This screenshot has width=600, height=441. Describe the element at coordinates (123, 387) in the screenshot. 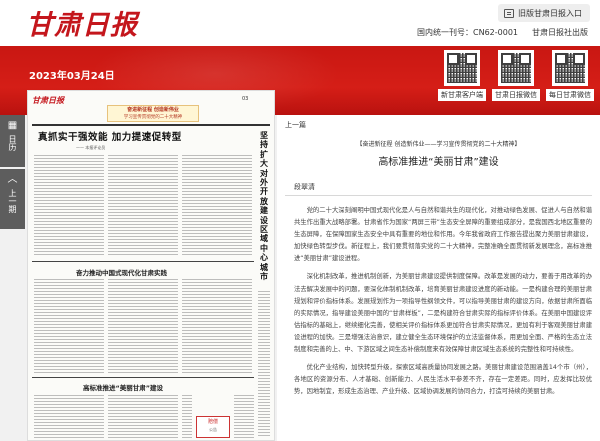

I see `paper-headline-3: 高标准推进“美丽甘肃”建设` at that location.